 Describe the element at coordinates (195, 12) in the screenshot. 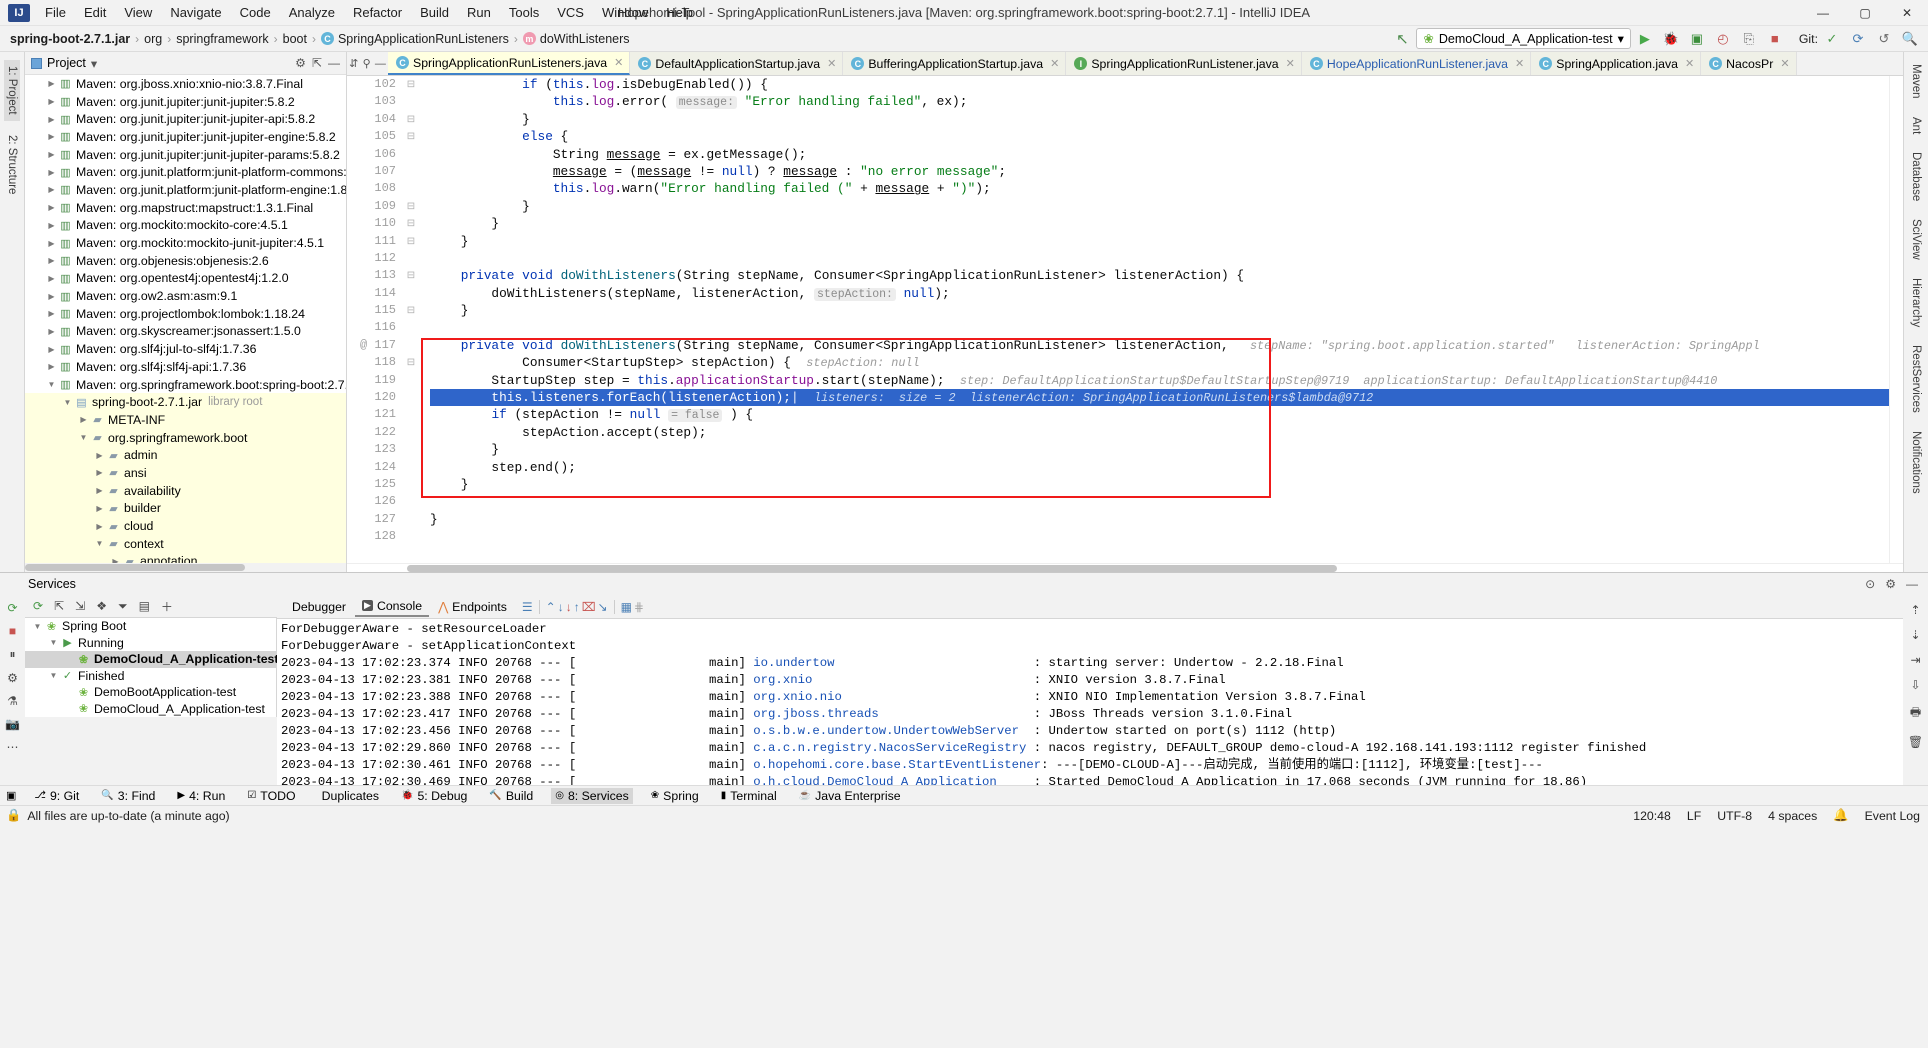

I see `menu-navigate: Navigate` at that location.